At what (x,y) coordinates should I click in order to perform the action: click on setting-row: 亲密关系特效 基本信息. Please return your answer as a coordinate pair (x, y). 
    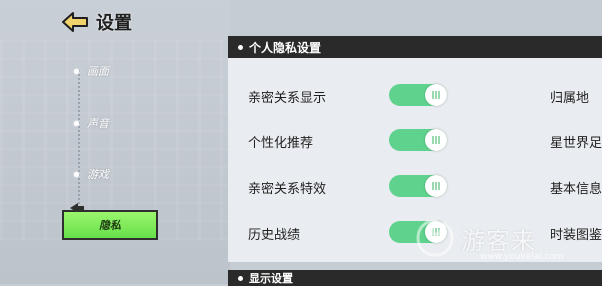
    Looking at the image, I should click on (415, 186).